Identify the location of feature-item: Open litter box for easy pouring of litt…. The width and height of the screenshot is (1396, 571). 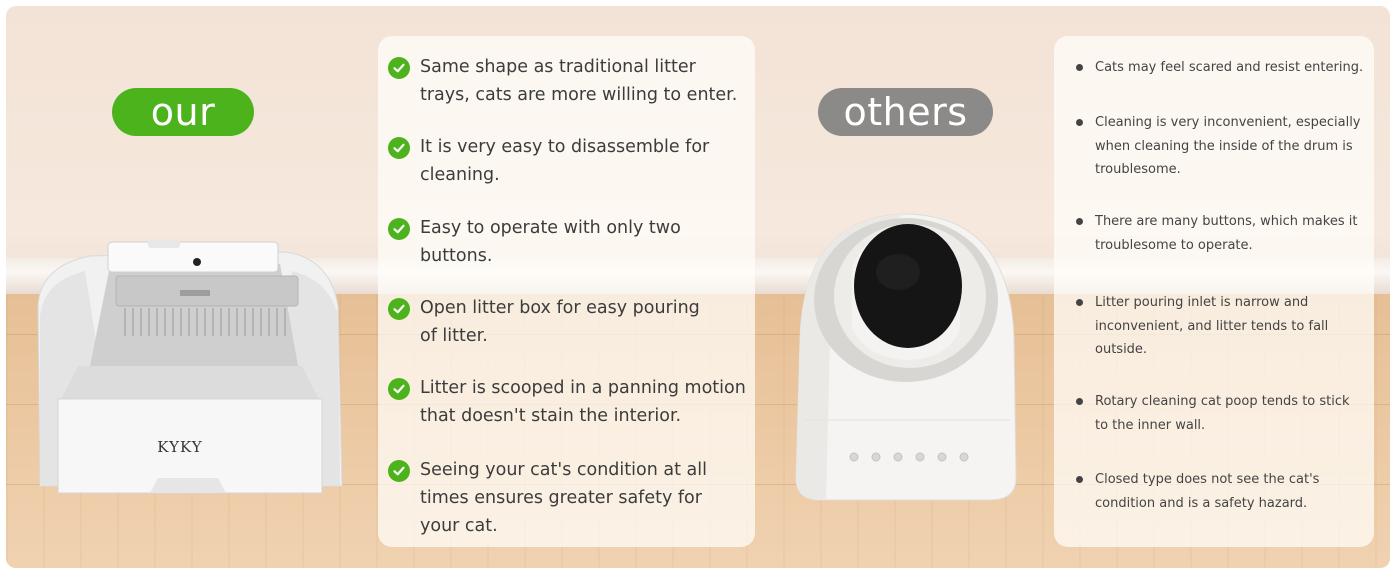
(568, 322).